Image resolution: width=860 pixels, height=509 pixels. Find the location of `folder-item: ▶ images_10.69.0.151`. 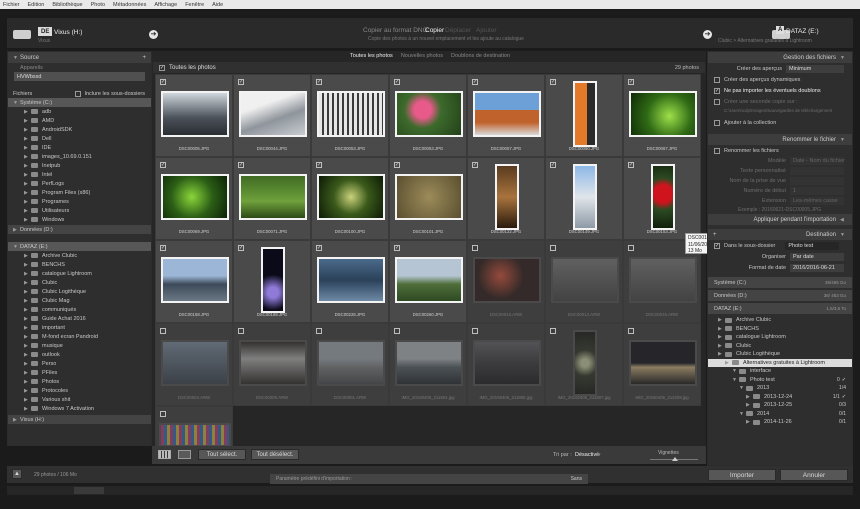

folder-item: ▶ images_10.69.0.151 is located at coordinates (79, 156).